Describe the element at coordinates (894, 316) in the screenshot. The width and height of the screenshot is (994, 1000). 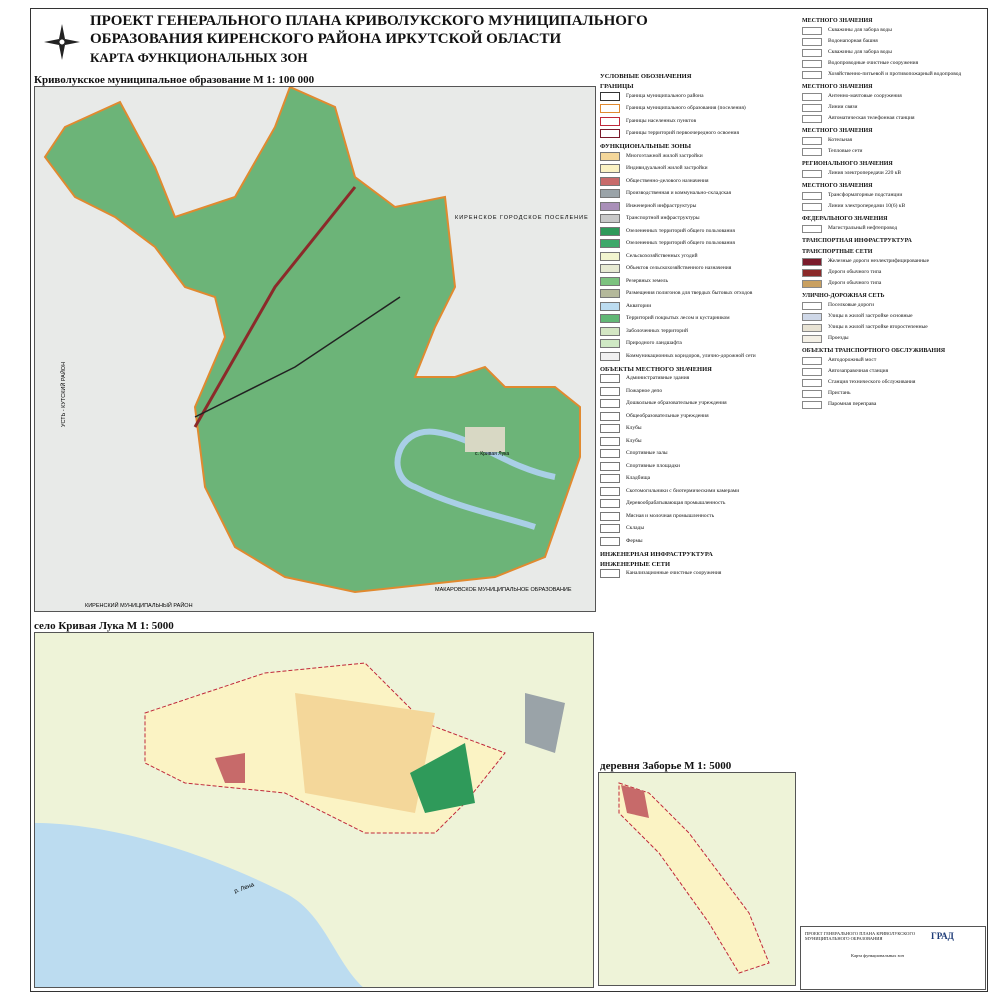
I see `street-legend-item: Улицы в жилой застройке основные` at that location.